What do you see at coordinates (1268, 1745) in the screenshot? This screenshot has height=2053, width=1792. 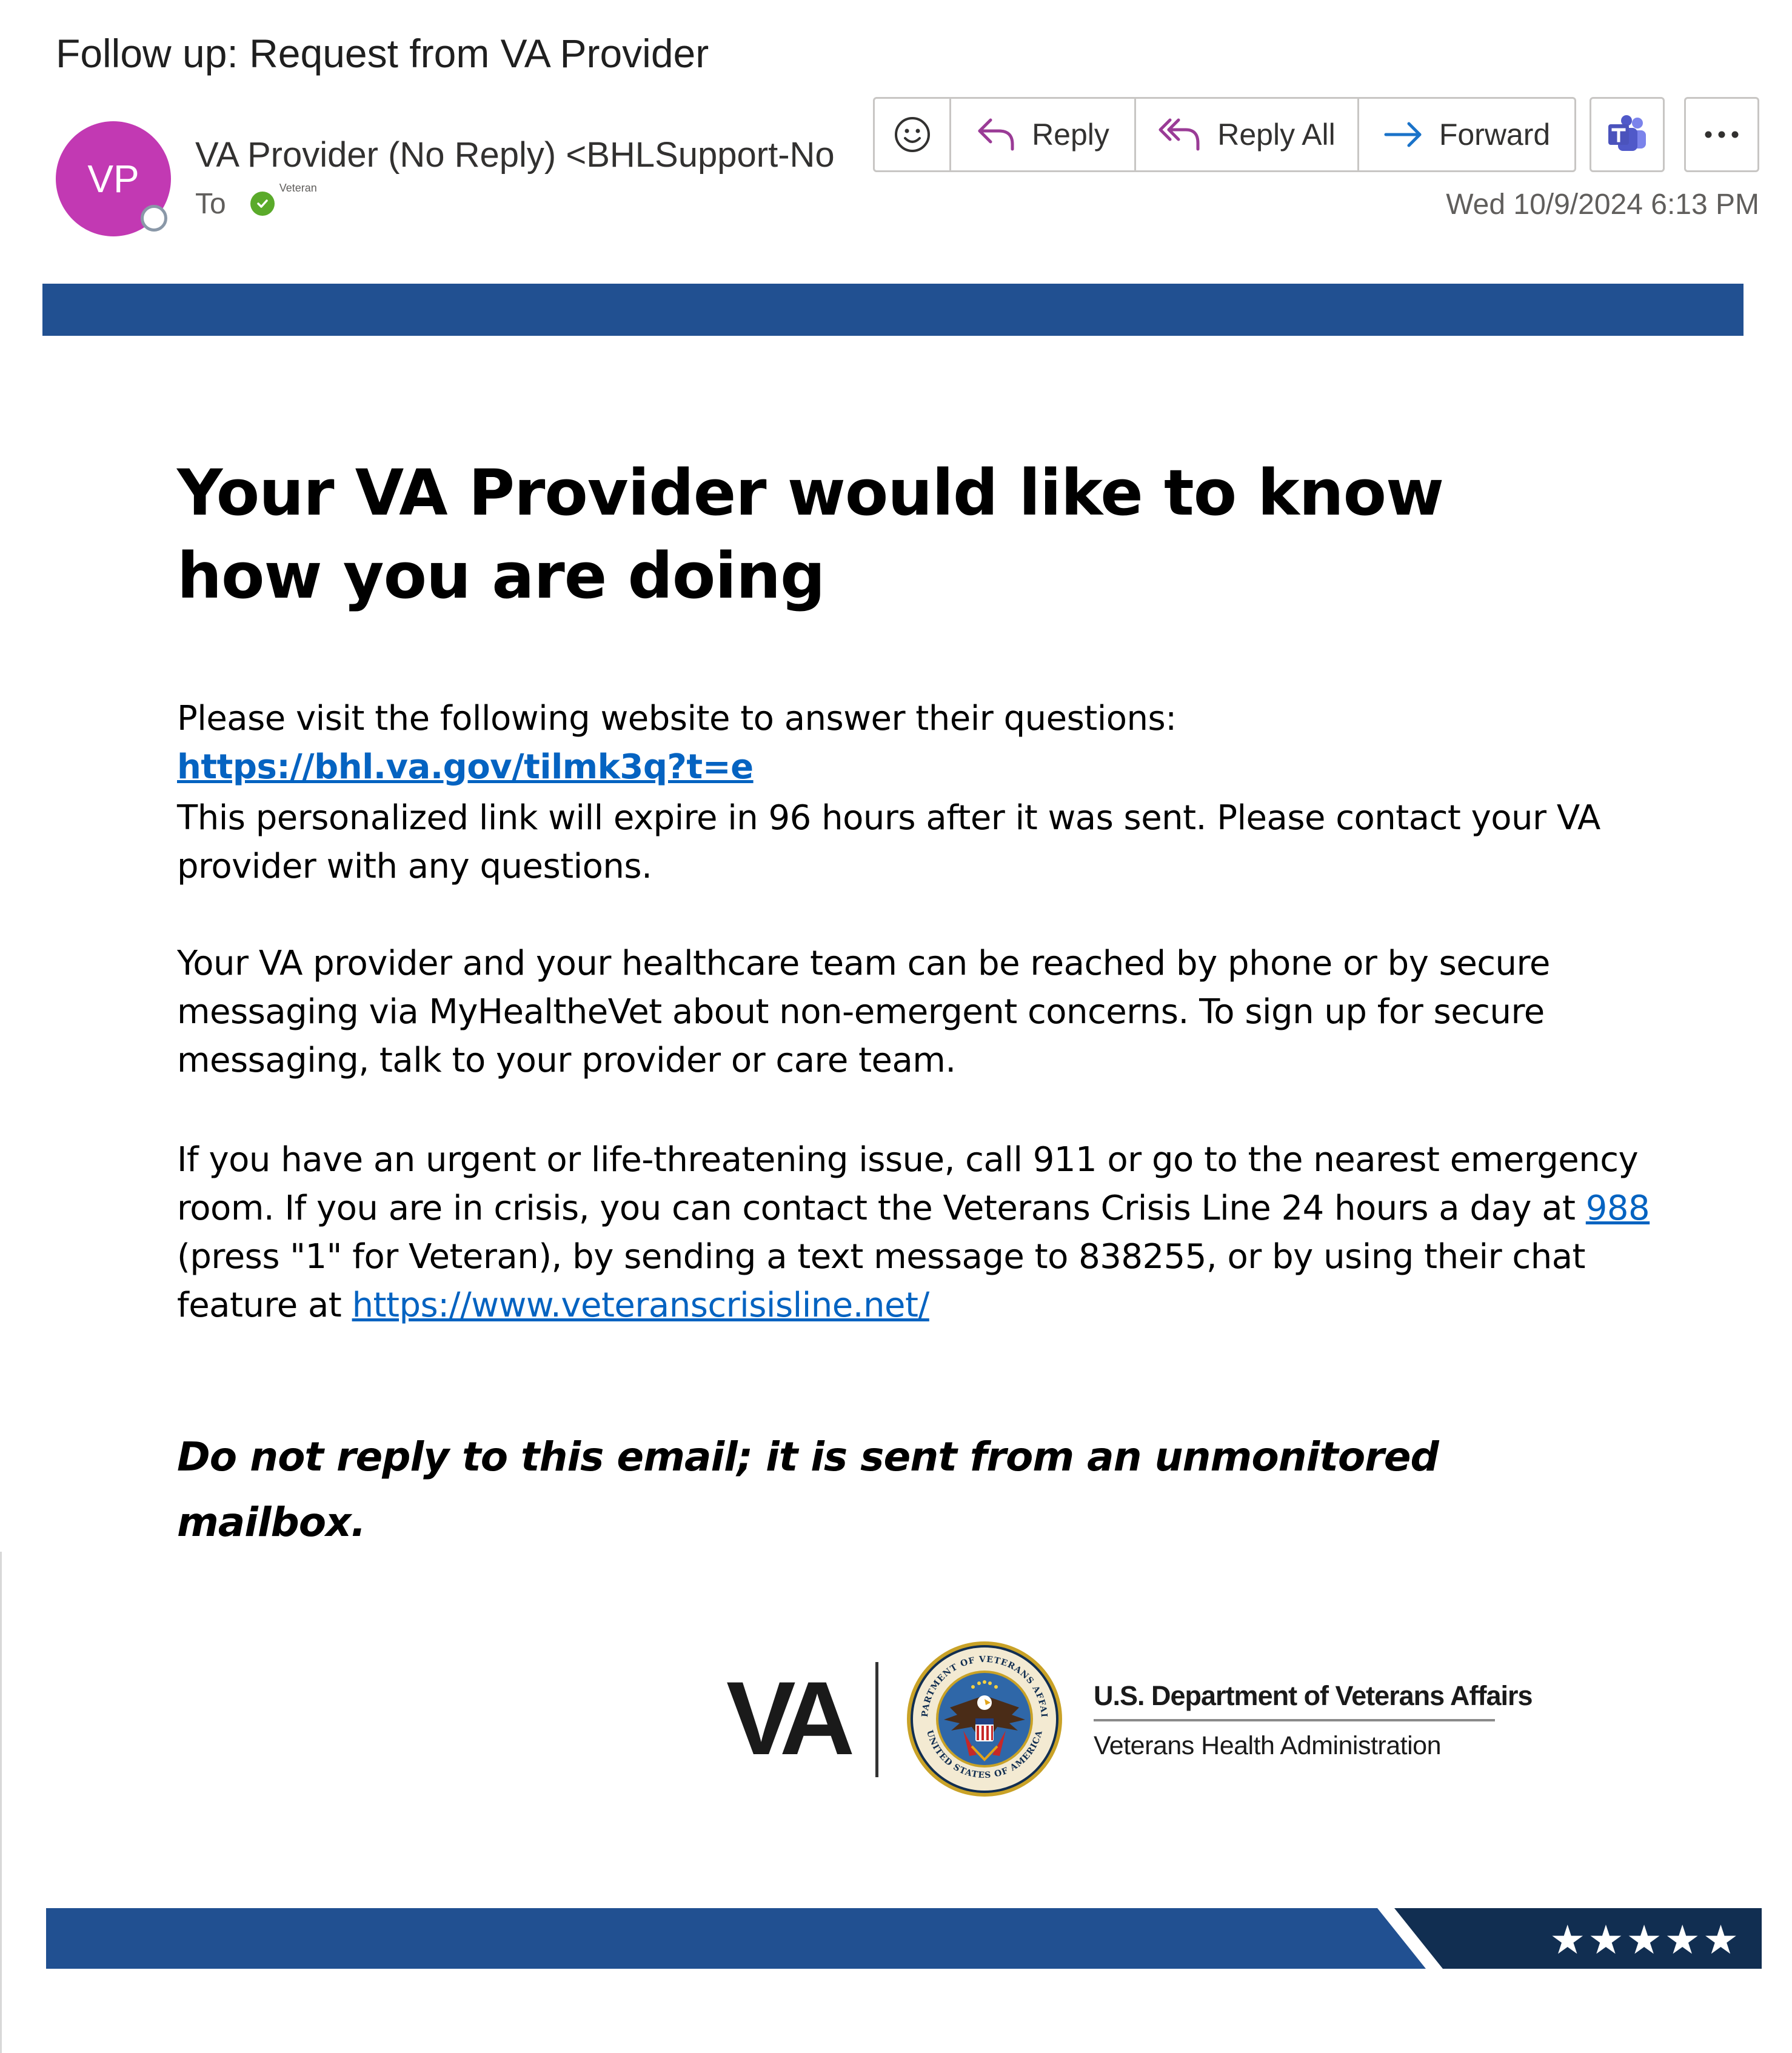 I see `administration-name: Veterans Health Administration` at bounding box center [1268, 1745].